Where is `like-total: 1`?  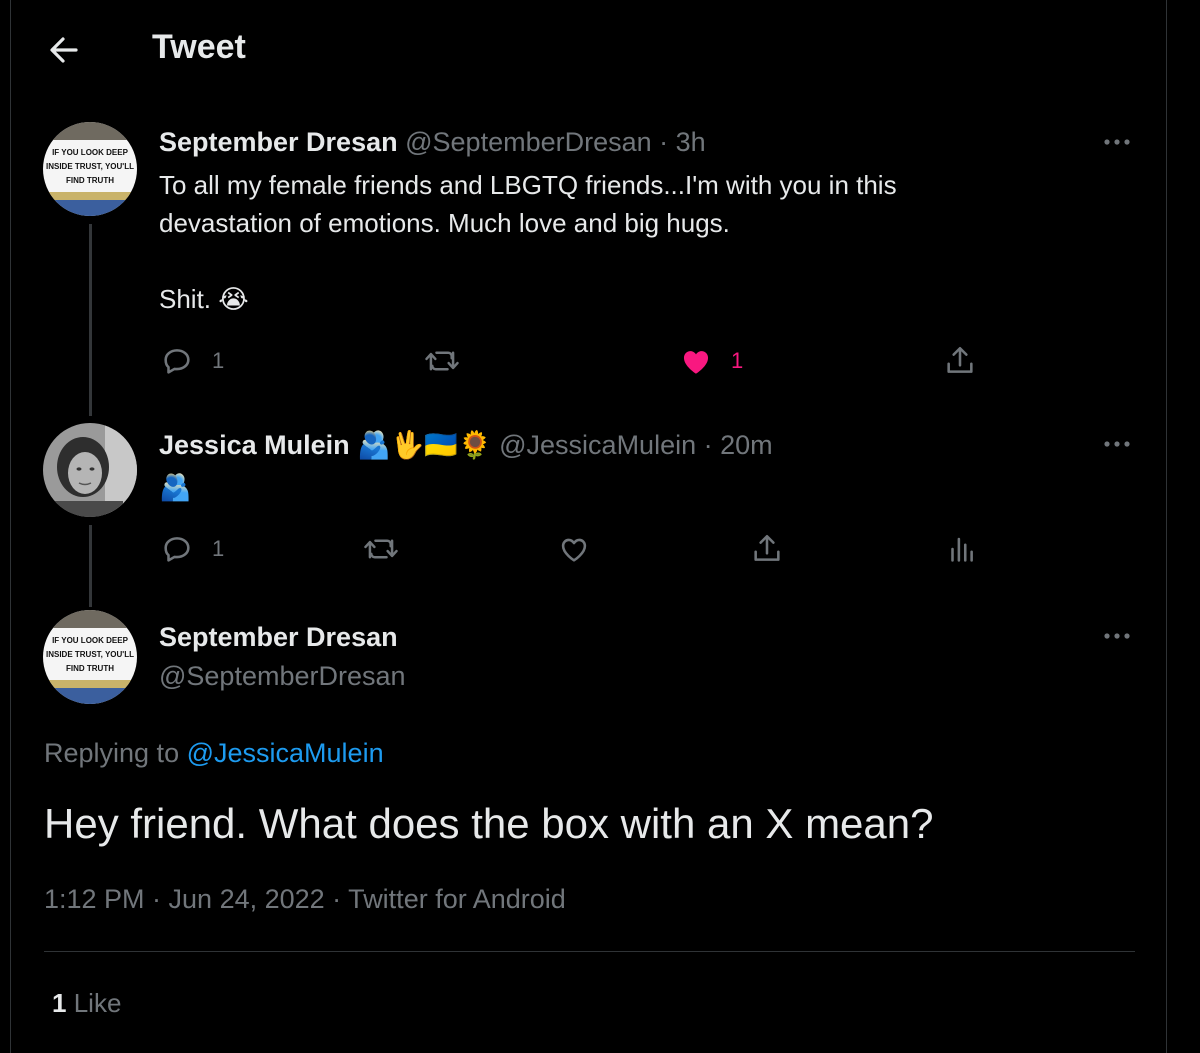 like-total: 1 is located at coordinates (59, 1003).